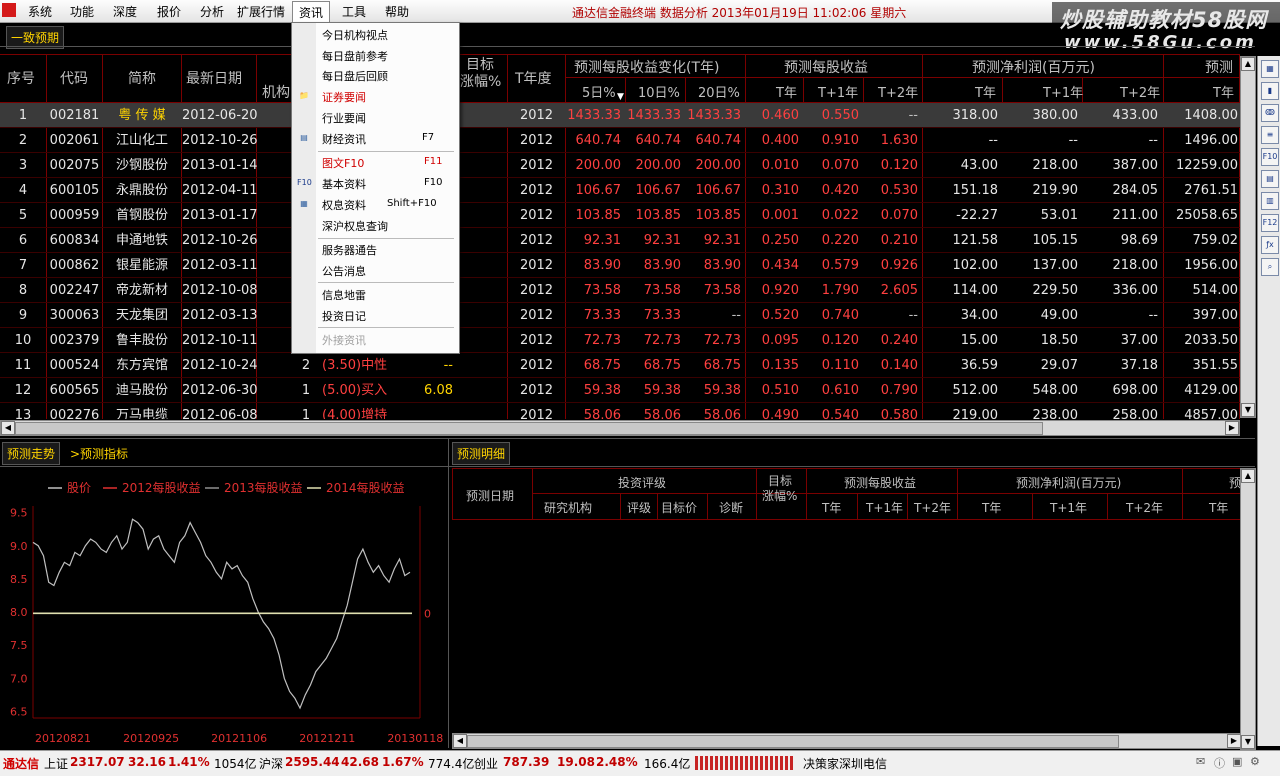 The width and height of the screenshot is (1280, 776). I want to click on menu-item-11: 服务器通告, so click(349, 250).